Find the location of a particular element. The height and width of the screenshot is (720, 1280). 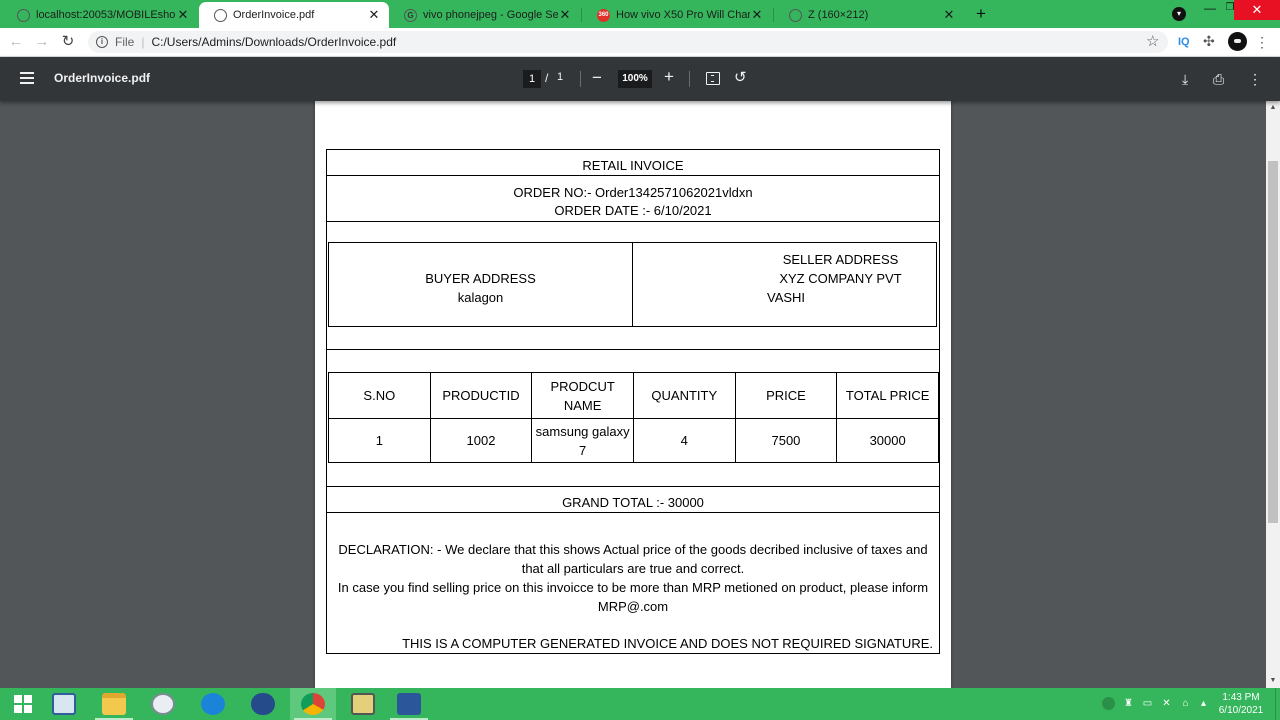

taskbar-word is located at coordinates (409, 704).